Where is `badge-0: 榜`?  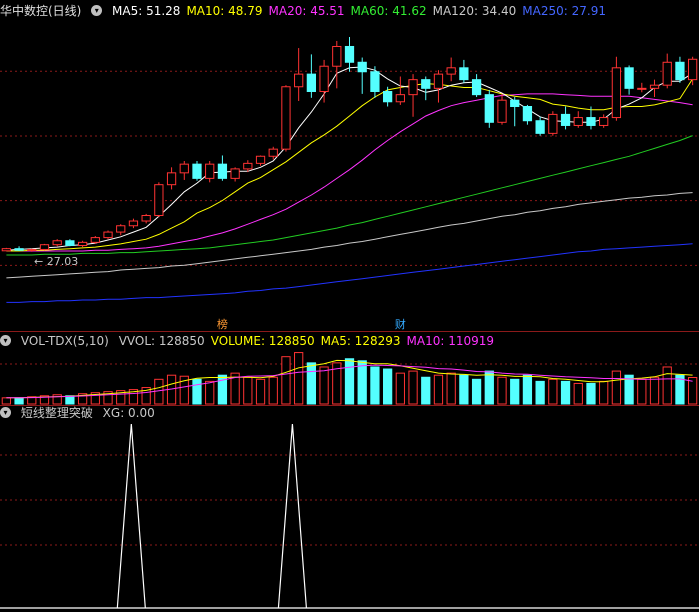 badge-0: 榜 is located at coordinates (222, 324).